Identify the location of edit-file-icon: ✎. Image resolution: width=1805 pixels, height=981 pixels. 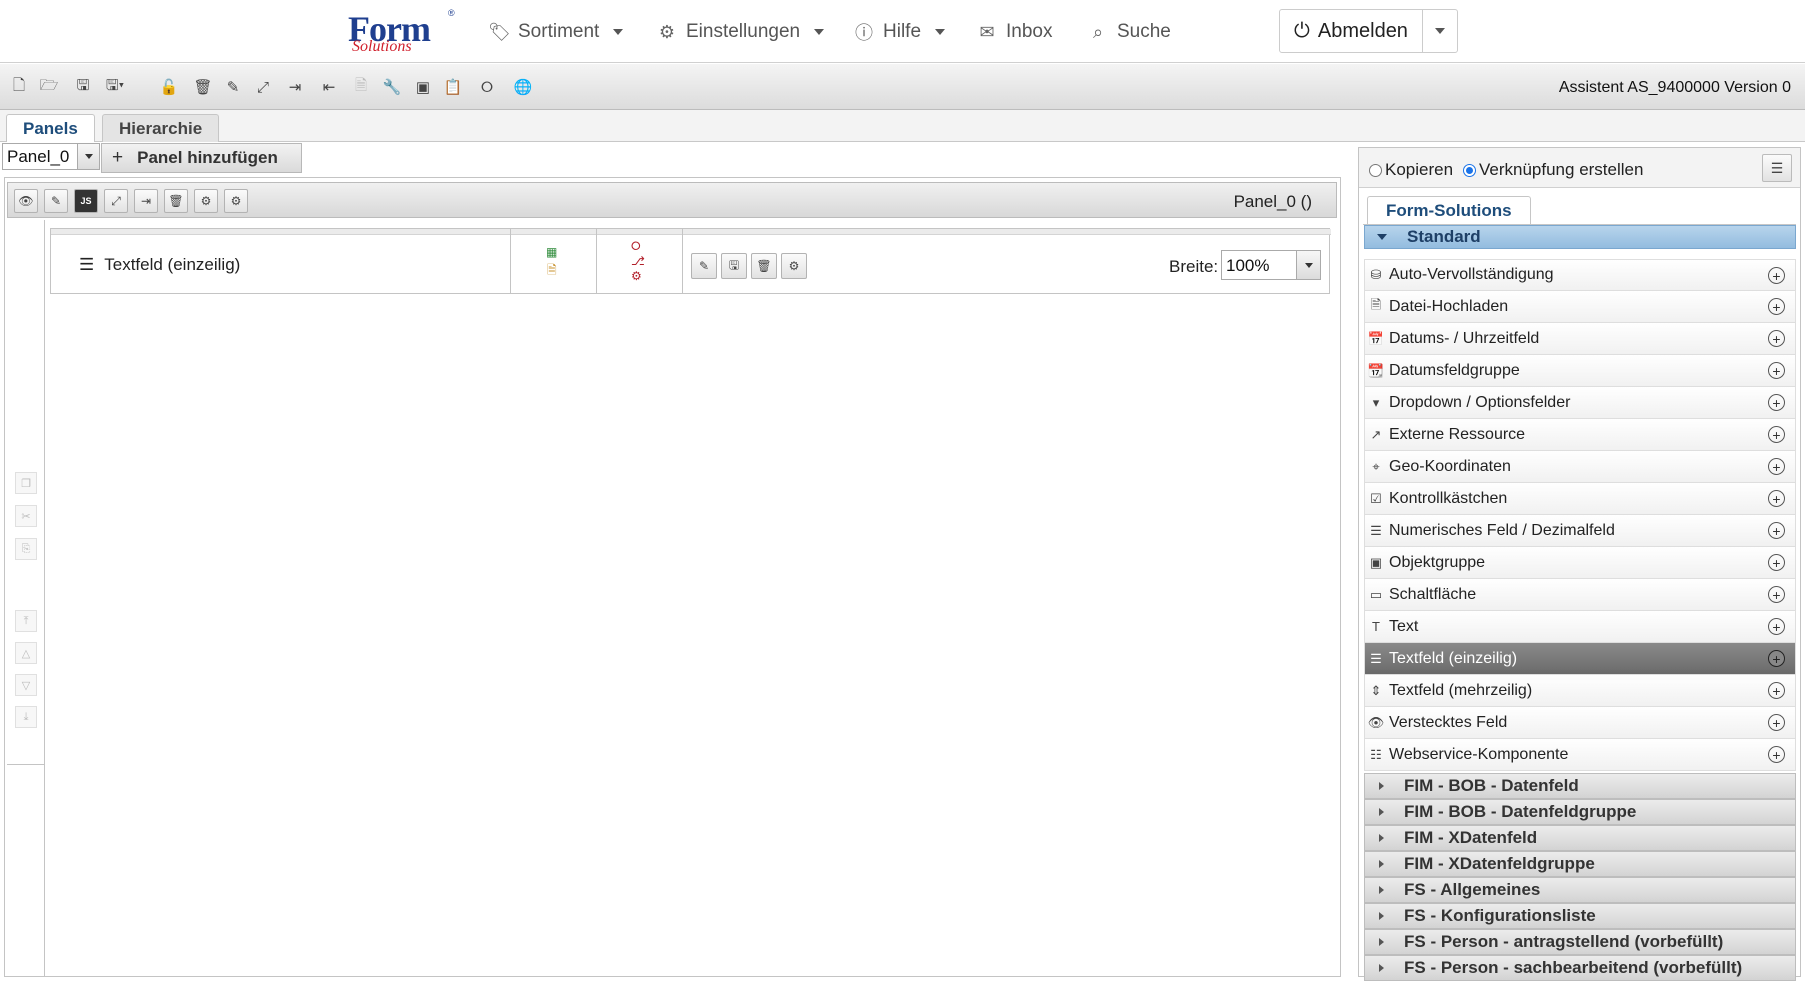
(233, 87).